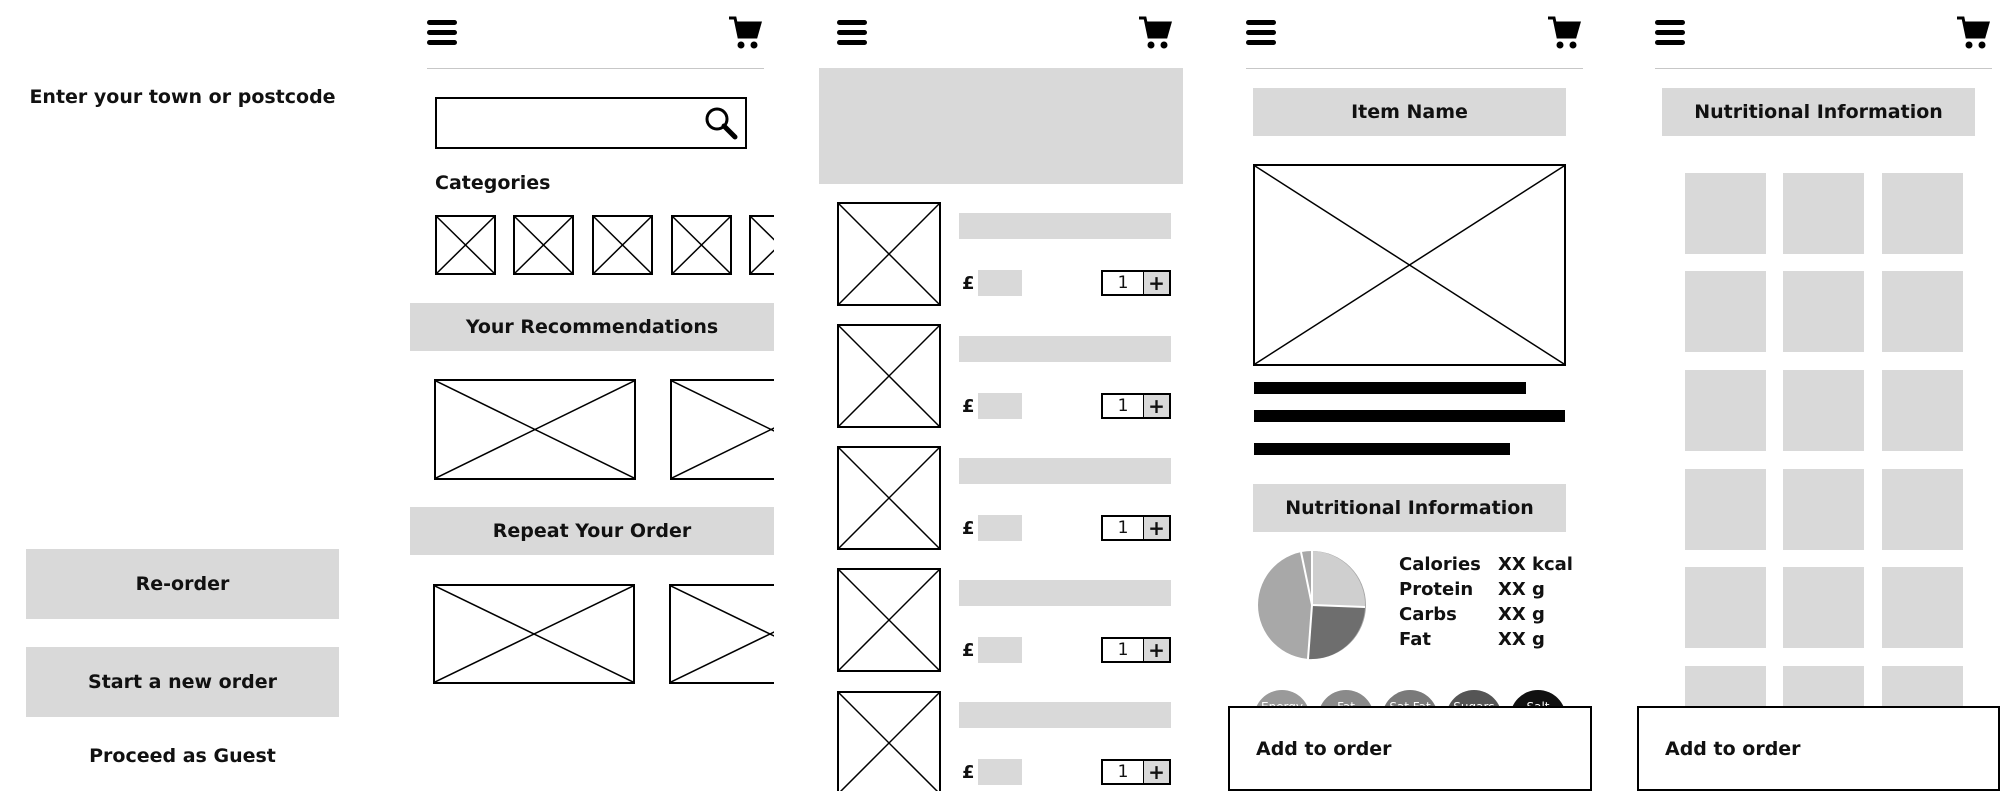 Image resolution: width=2000 pixels, height=791 pixels. I want to click on repeat-order-heading: Repeat Your Order, so click(592, 531).